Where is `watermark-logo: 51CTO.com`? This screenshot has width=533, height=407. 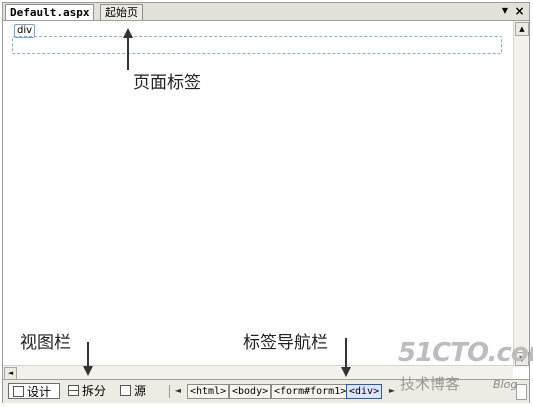 watermark-logo: 51CTO.com is located at coordinates (465, 353).